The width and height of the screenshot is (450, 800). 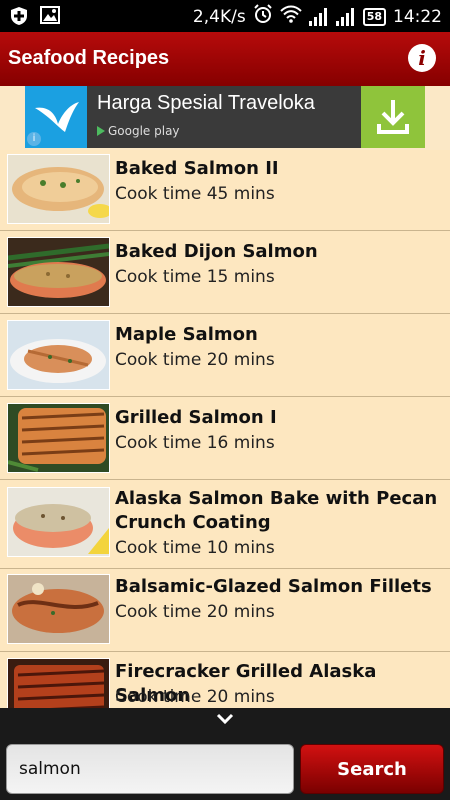 What do you see at coordinates (195, 443) in the screenshot?
I see `cook-time: Cook time 16 mins` at bounding box center [195, 443].